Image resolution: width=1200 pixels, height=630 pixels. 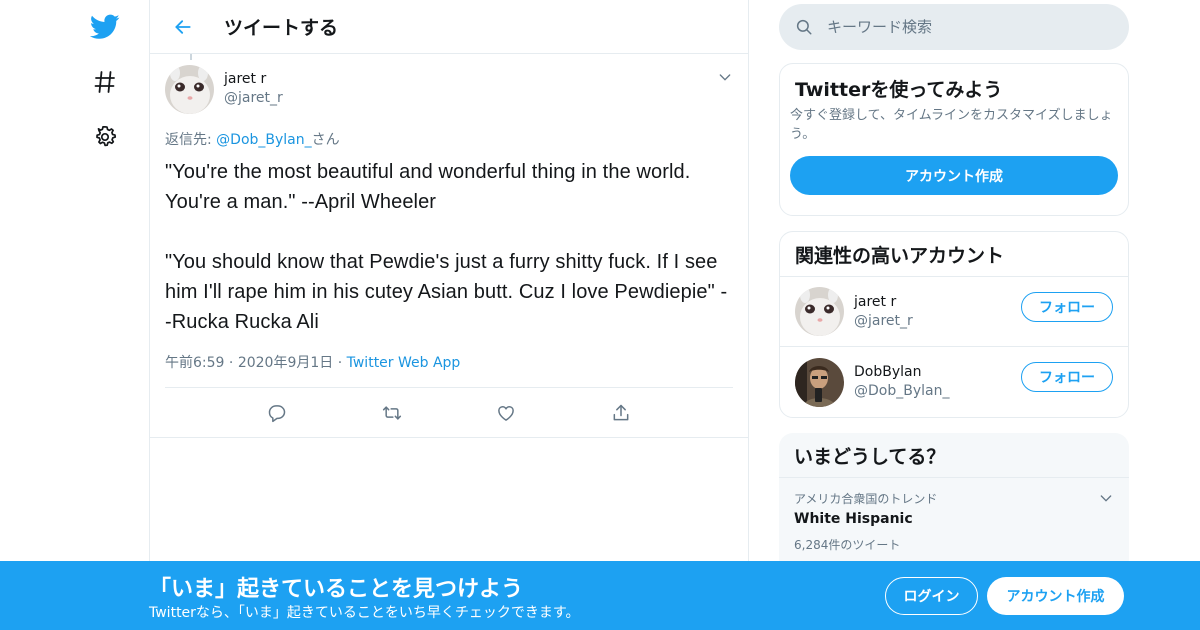 What do you see at coordinates (253, 79) in the screenshot?
I see `author-name: jaret r` at bounding box center [253, 79].